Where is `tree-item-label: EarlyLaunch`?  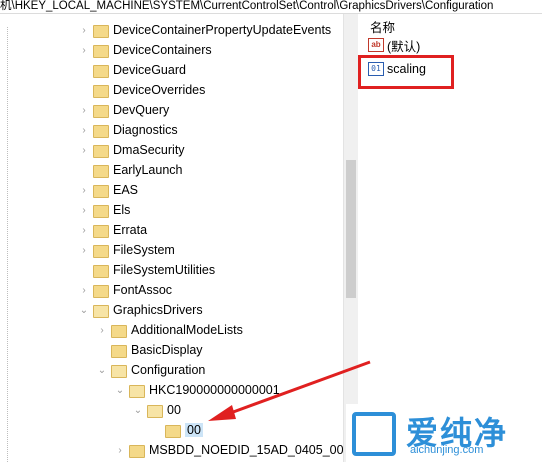
tree-item-label: EarlyLaunch is located at coordinates (148, 170).